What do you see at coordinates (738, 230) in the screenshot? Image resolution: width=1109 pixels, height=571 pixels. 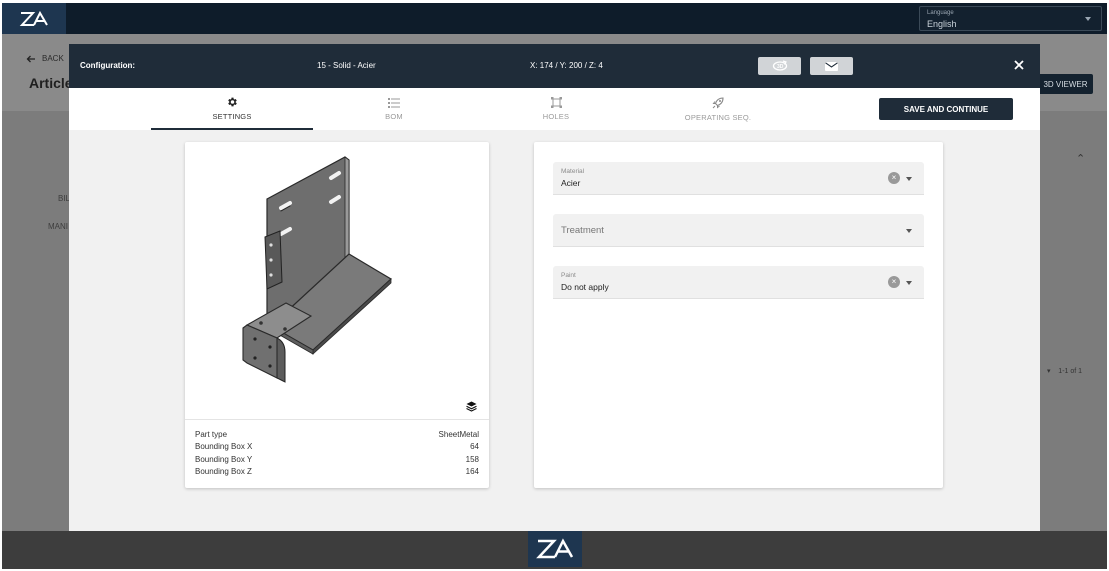 I see `treatment-select: Treatment` at bounding box center [738, 230].